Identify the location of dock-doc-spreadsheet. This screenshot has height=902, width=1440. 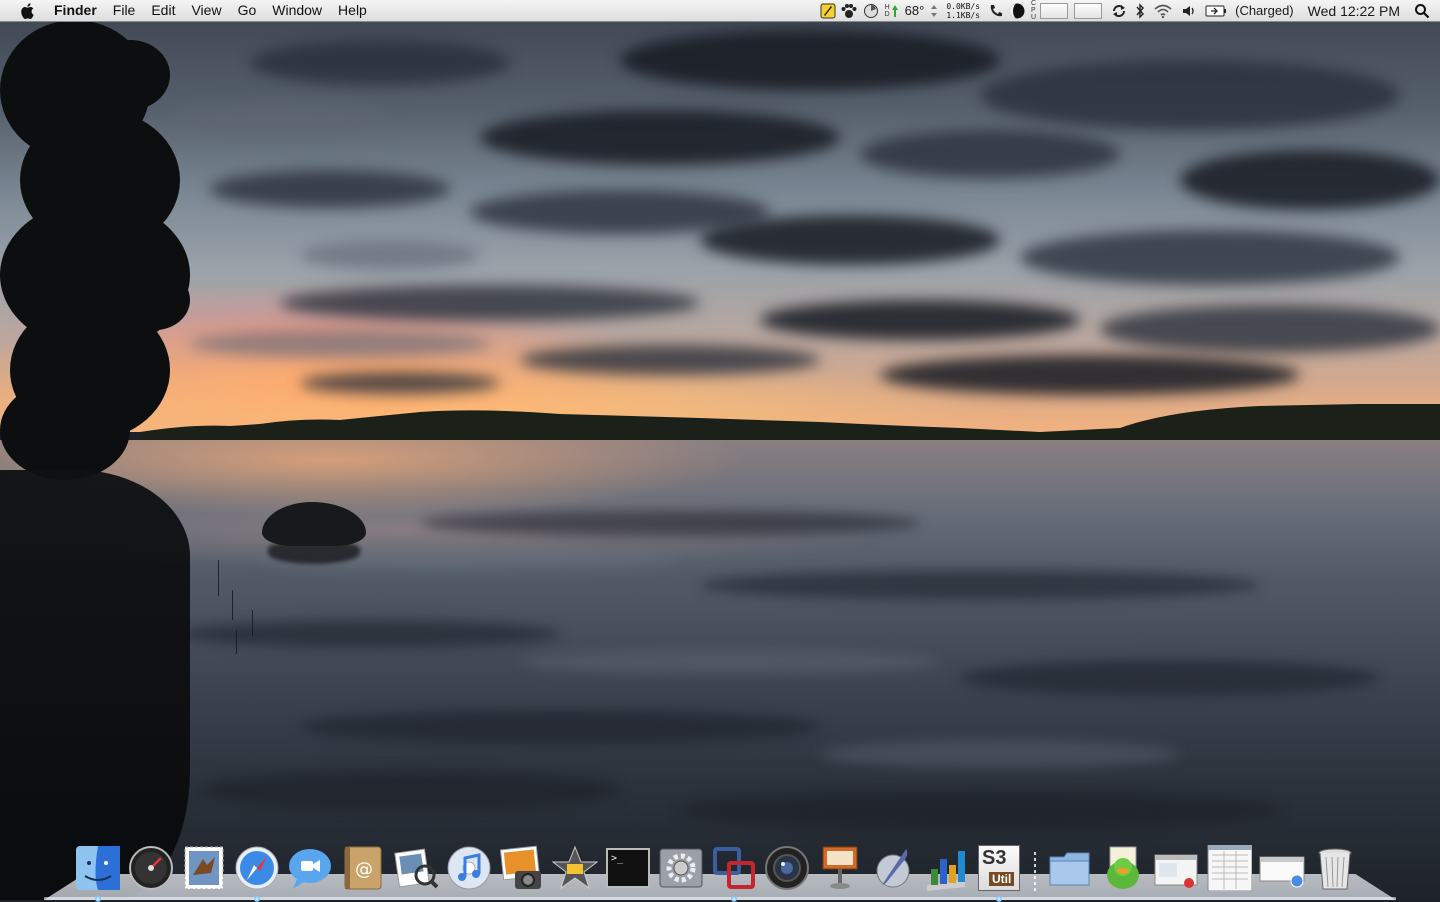
(1229, 868).